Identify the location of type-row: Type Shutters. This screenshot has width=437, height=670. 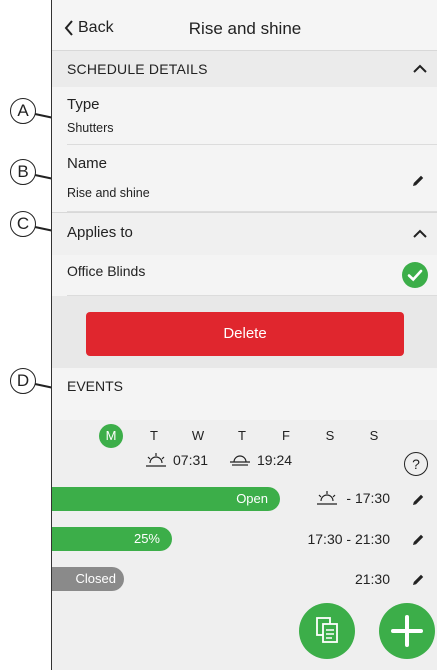
(244, 116).